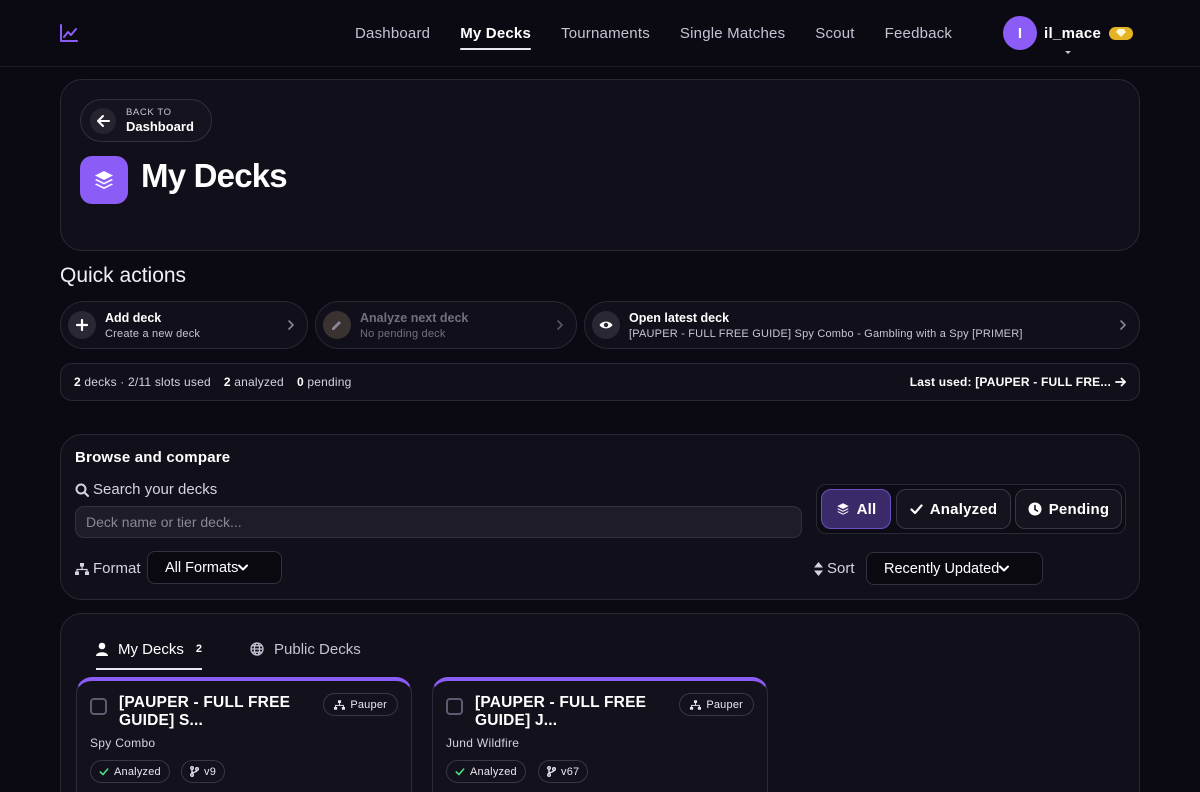  Describe the element at coordinates (153, 457) in the screenshot. I see `browse-title: Browse and compare` at that location.